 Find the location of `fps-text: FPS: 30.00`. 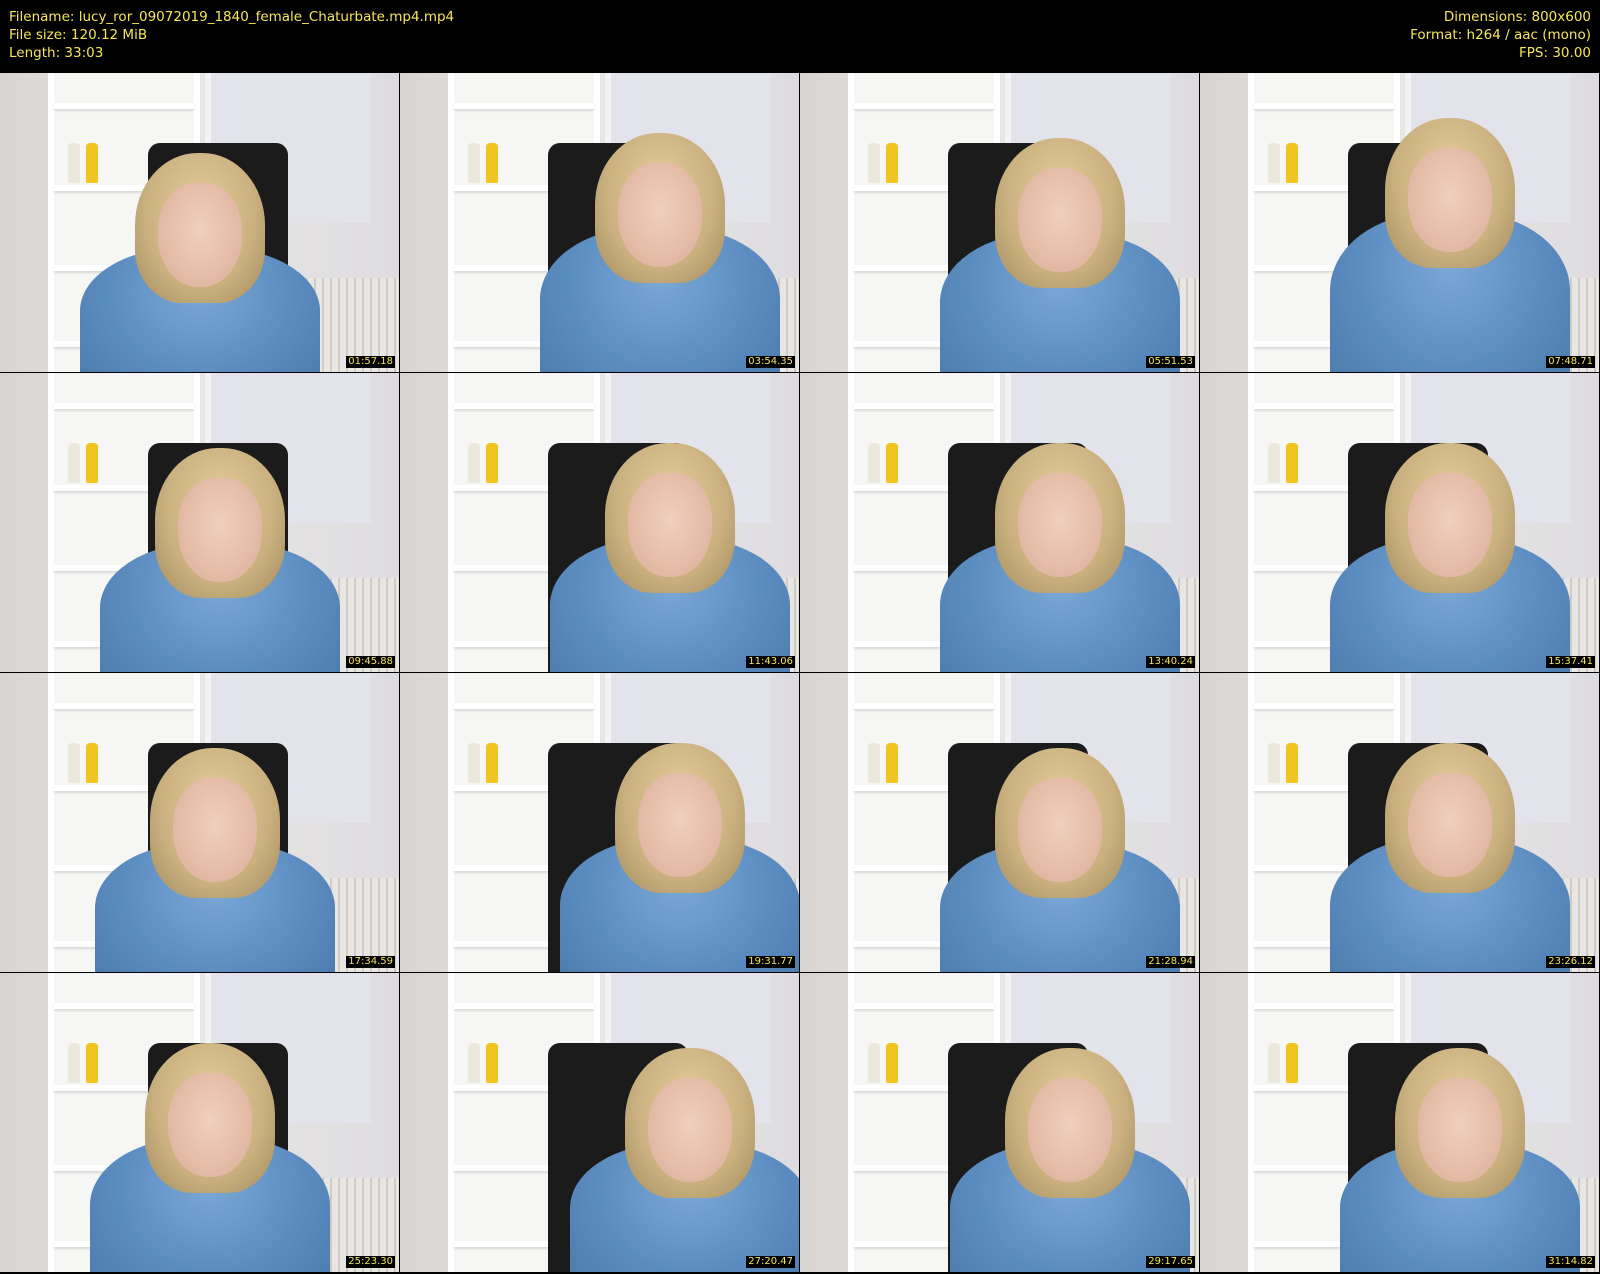

fps-text: FPS: 30.00 is located at coordinates (1555, 53).